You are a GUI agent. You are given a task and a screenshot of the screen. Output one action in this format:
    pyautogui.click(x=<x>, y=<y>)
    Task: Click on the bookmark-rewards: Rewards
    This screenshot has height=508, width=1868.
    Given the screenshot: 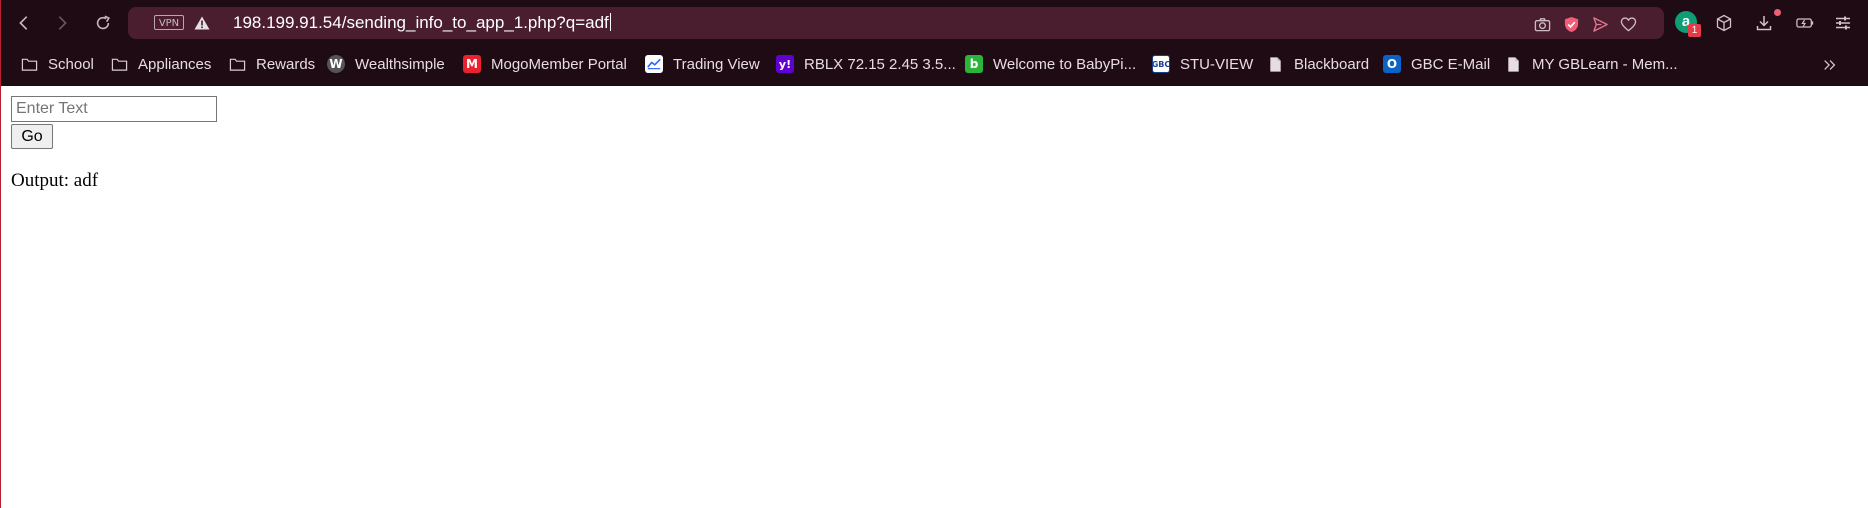 What is the action you would take?
    pyautogui.click(x=271, y=64)
    